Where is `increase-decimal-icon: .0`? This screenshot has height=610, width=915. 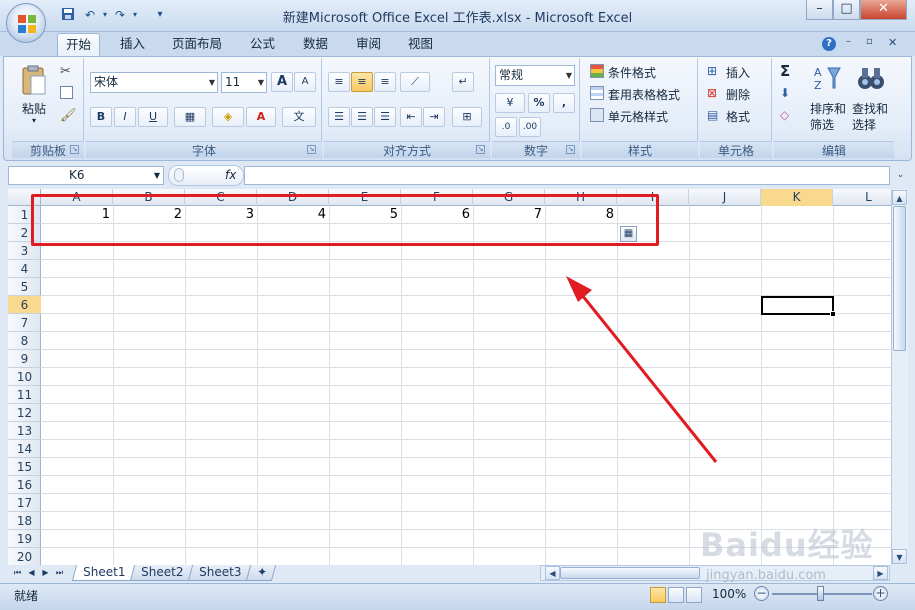
increase-decimal-icon: .0 is located at coordinates (506, 127).